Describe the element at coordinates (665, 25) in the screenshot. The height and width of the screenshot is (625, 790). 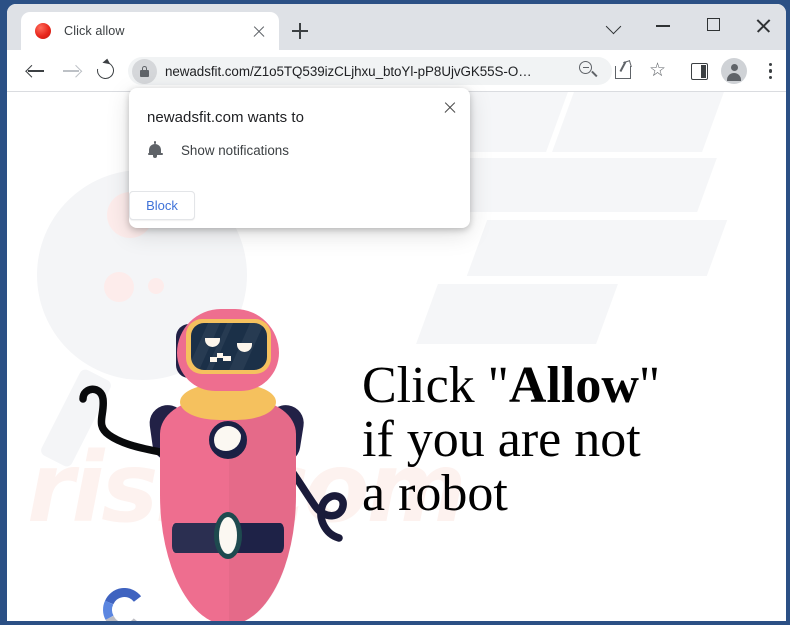
I see `minimize-button` at that location.